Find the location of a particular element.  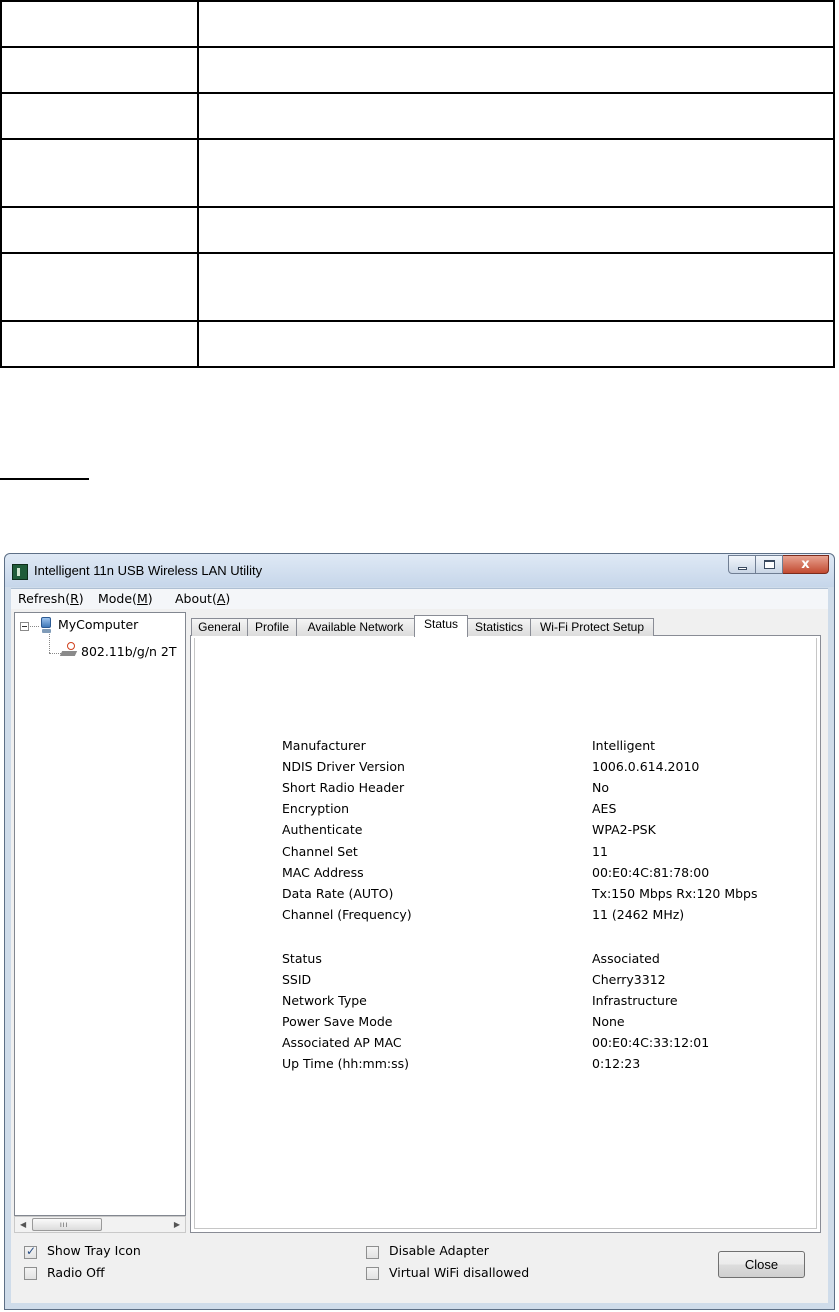

status-value: 11 (2462 MHz) is located at coordinates (638, 914).